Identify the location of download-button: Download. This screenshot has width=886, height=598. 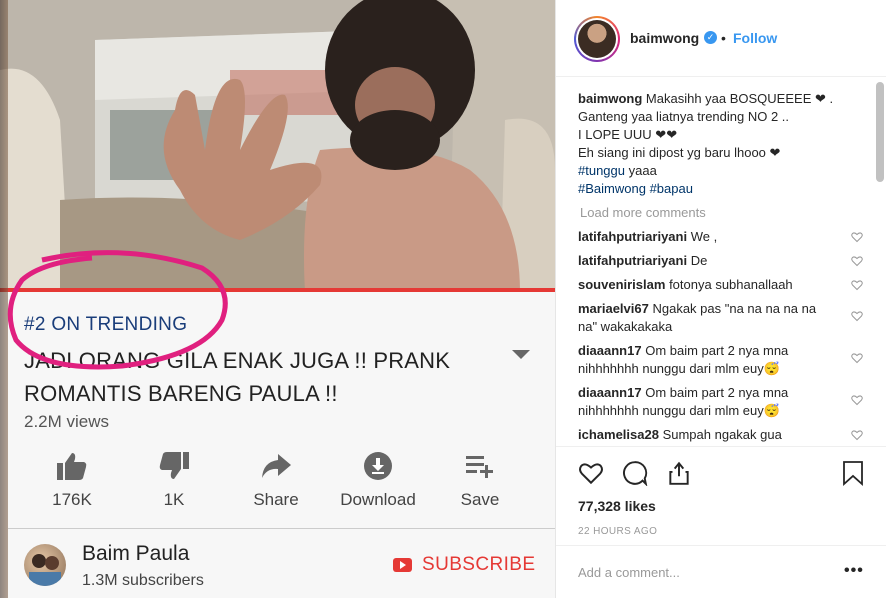
(378, 480).